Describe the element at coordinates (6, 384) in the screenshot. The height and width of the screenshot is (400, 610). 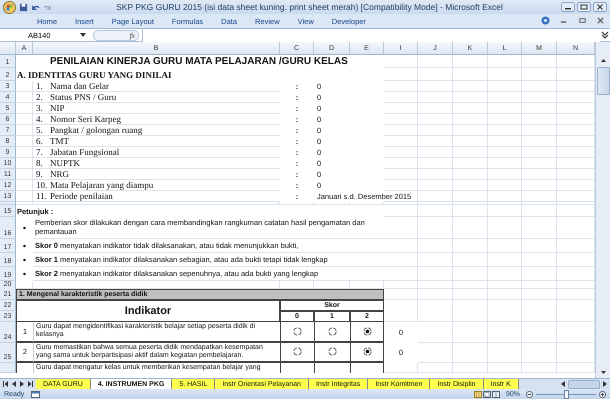
I see `first-sheet-icon` at that location.